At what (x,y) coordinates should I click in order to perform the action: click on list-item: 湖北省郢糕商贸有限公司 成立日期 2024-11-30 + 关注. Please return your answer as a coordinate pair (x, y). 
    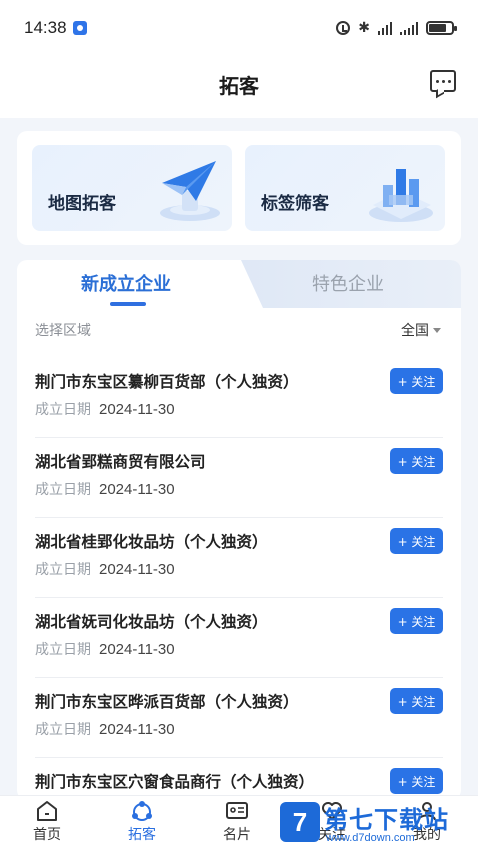
    Looking at the image, I should click on (239, 478).